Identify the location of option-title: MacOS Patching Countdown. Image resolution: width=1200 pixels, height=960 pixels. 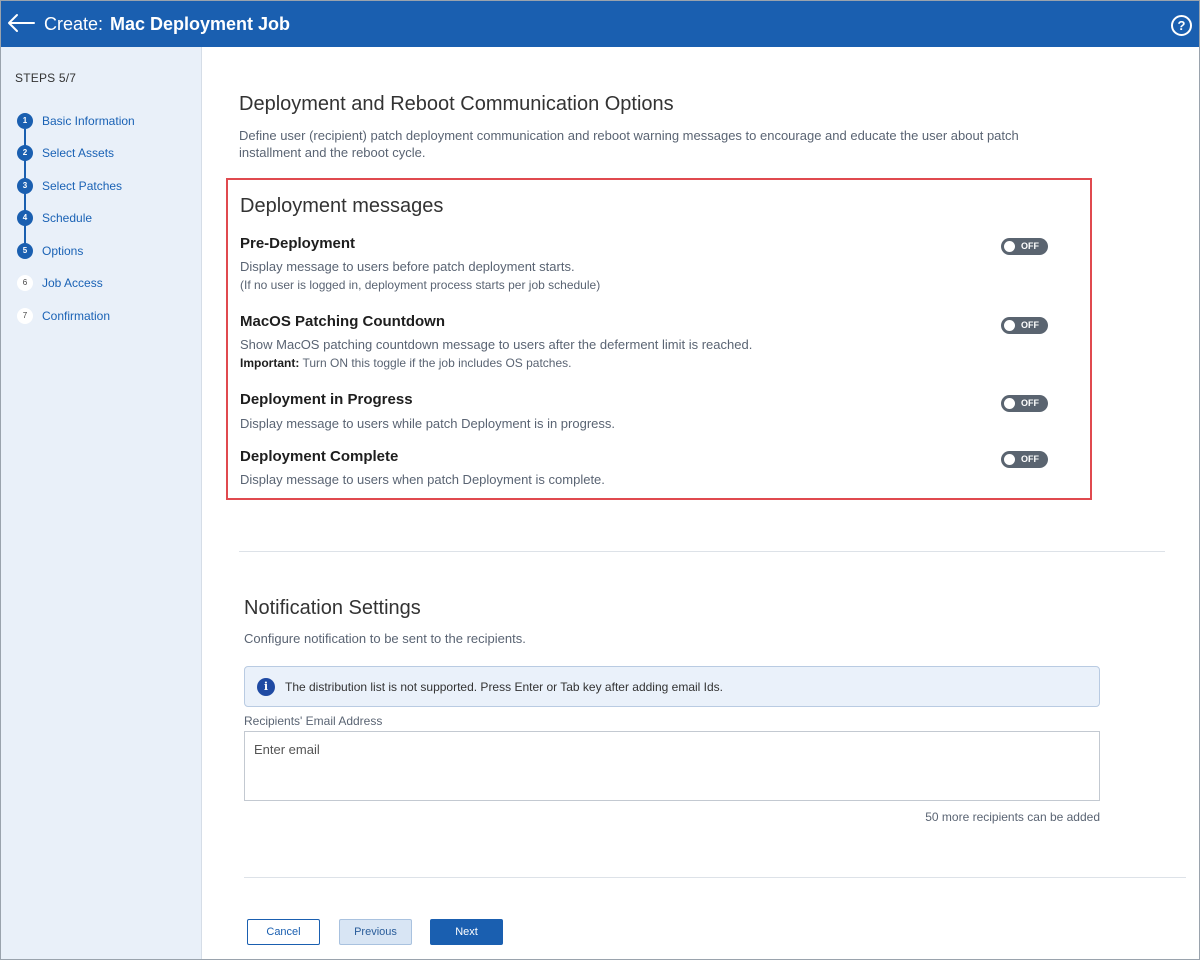
(342, 321).